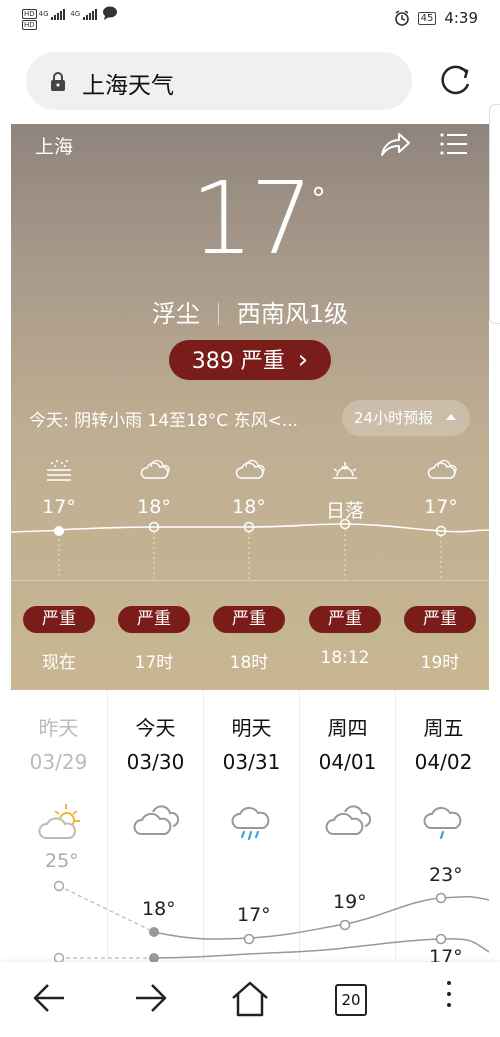 This screenshot has width=500, height=1037. I want to click on degree-symbol: °, so click(318, 199).